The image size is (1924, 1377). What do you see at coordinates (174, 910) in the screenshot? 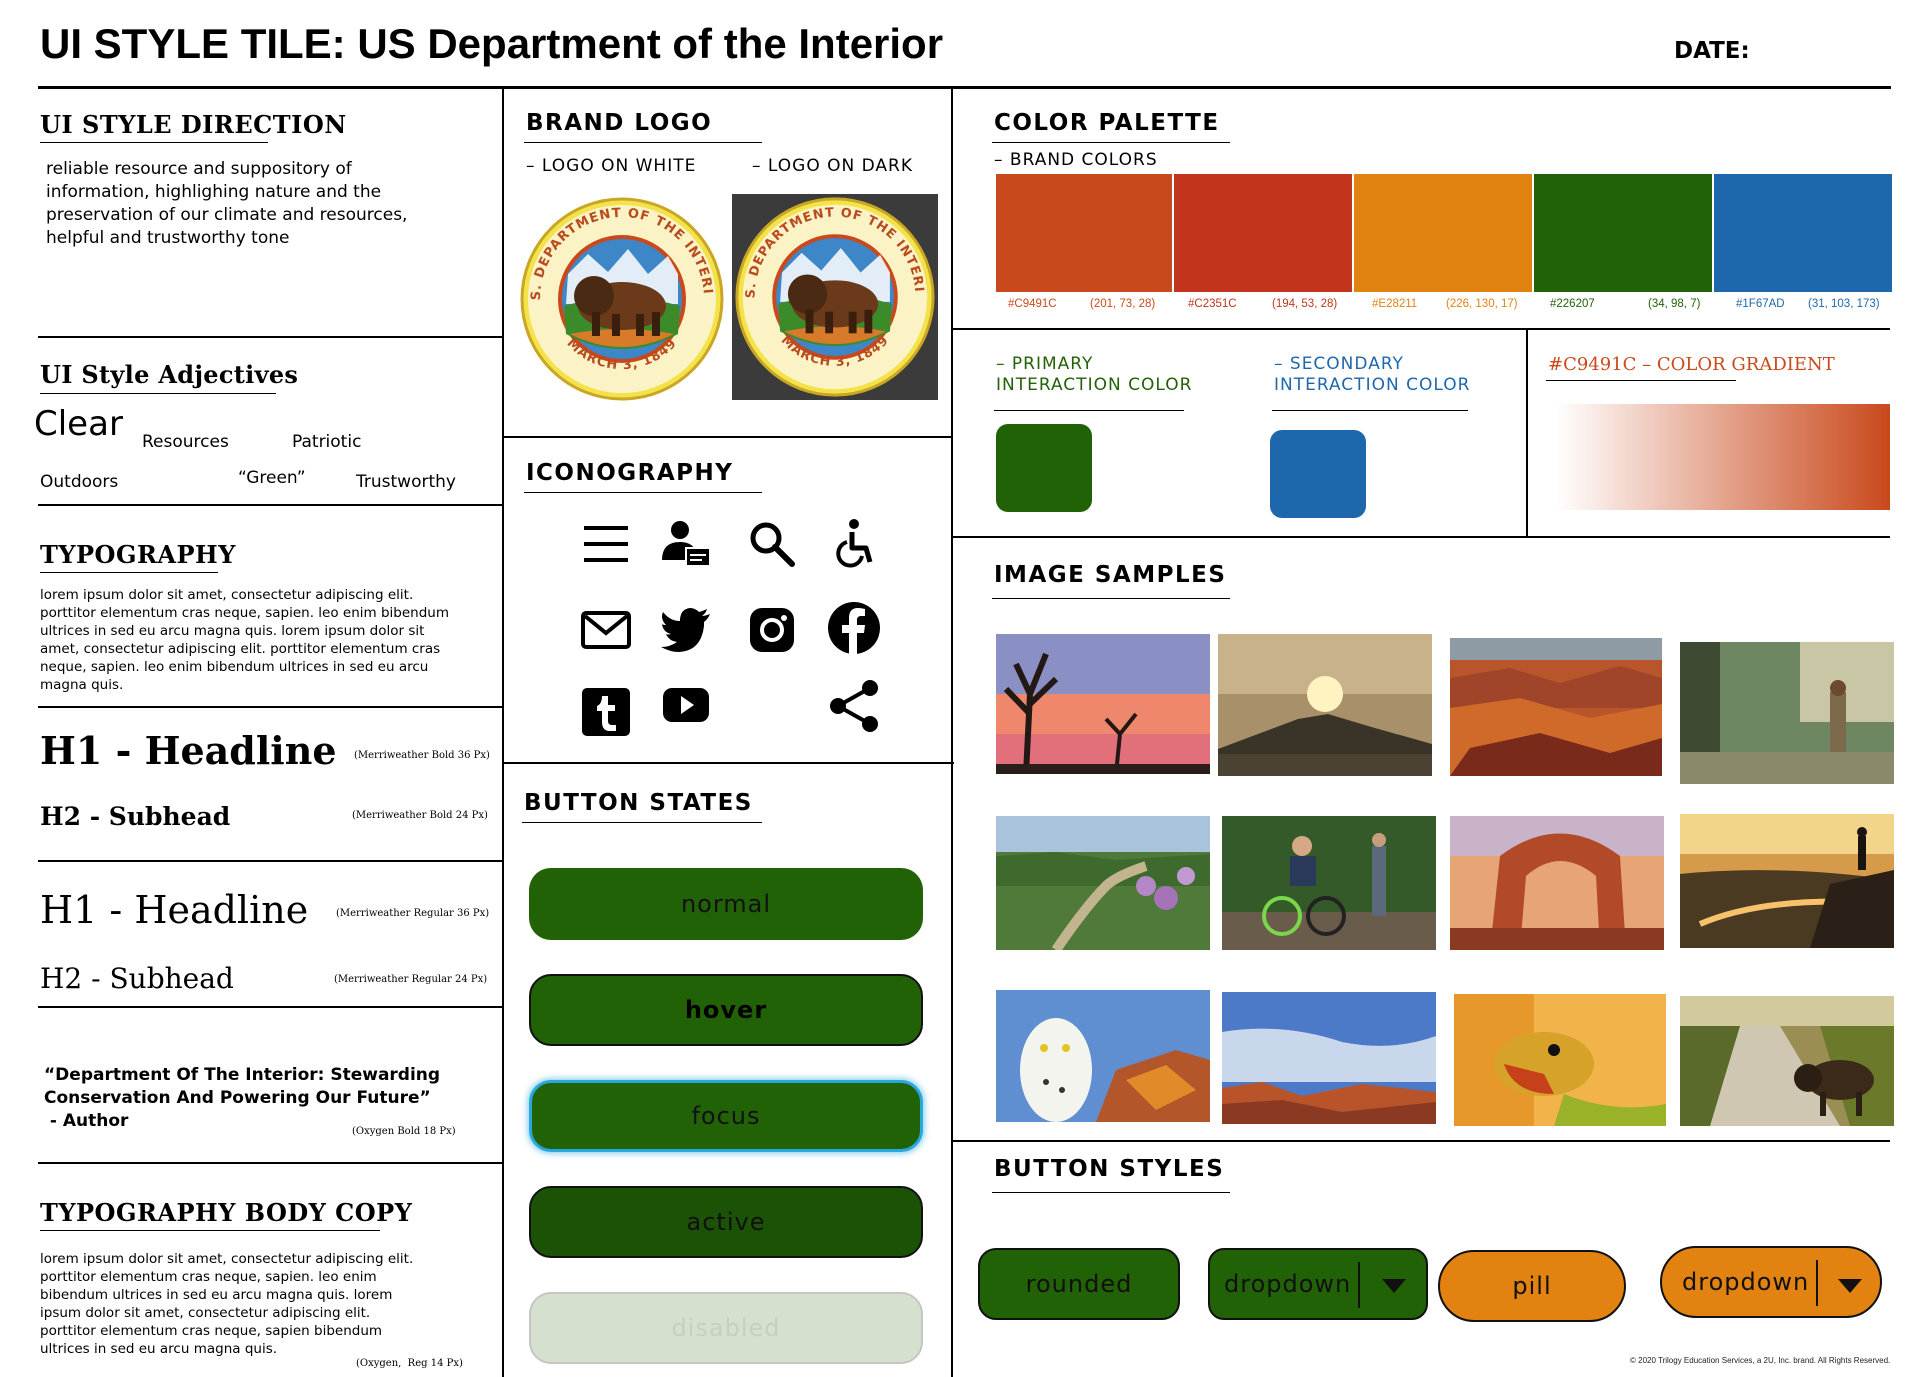
I see `h1-regular-sample: H1 - Headline` at bounding box center [174, 910].